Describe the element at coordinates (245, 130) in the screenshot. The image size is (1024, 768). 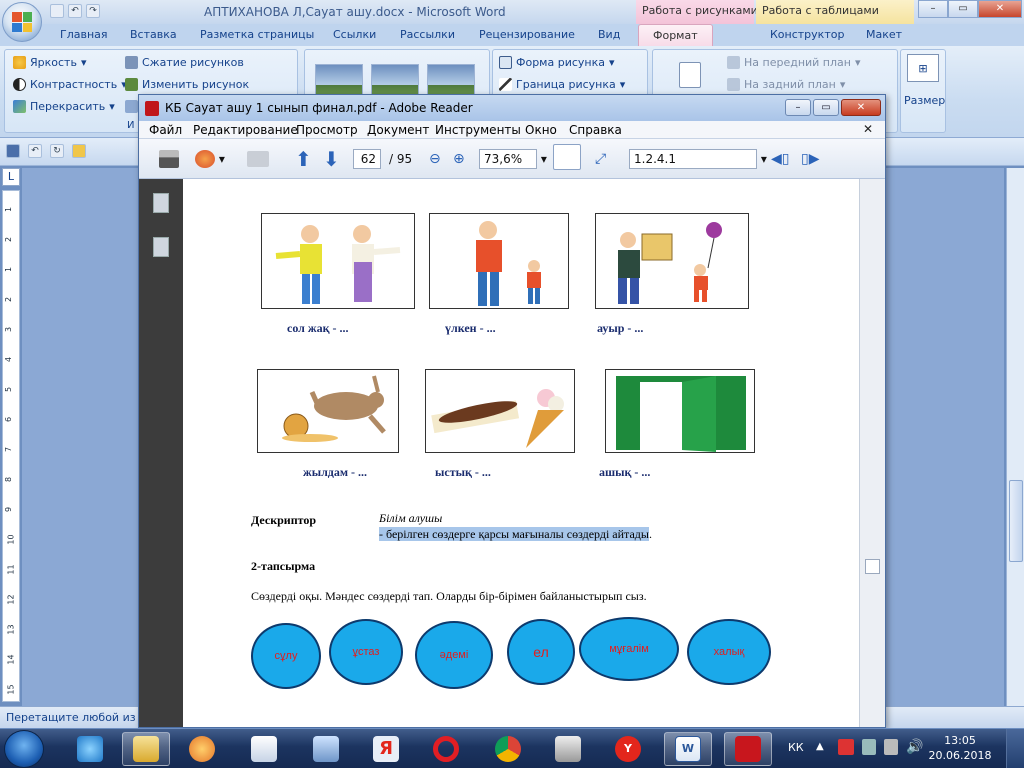
I see `menu-edit: Редактирование` at that location.